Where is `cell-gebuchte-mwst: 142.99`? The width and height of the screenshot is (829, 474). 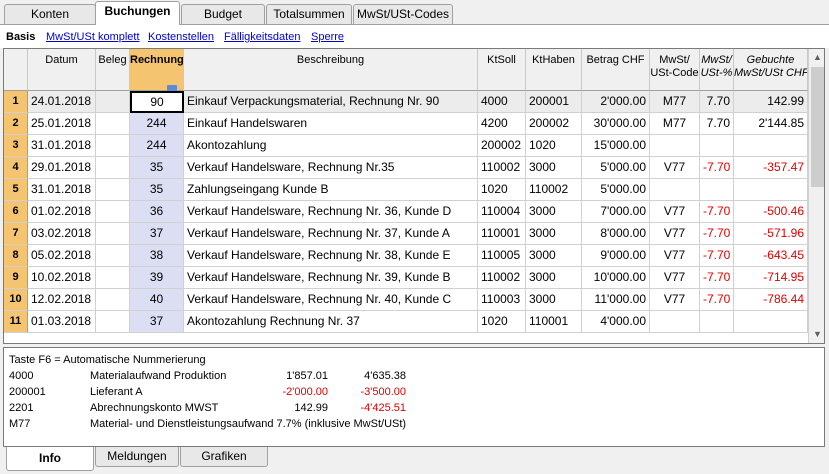
cell-gebuchte-mwst: 142.99 is located at coordinates (771, 102).